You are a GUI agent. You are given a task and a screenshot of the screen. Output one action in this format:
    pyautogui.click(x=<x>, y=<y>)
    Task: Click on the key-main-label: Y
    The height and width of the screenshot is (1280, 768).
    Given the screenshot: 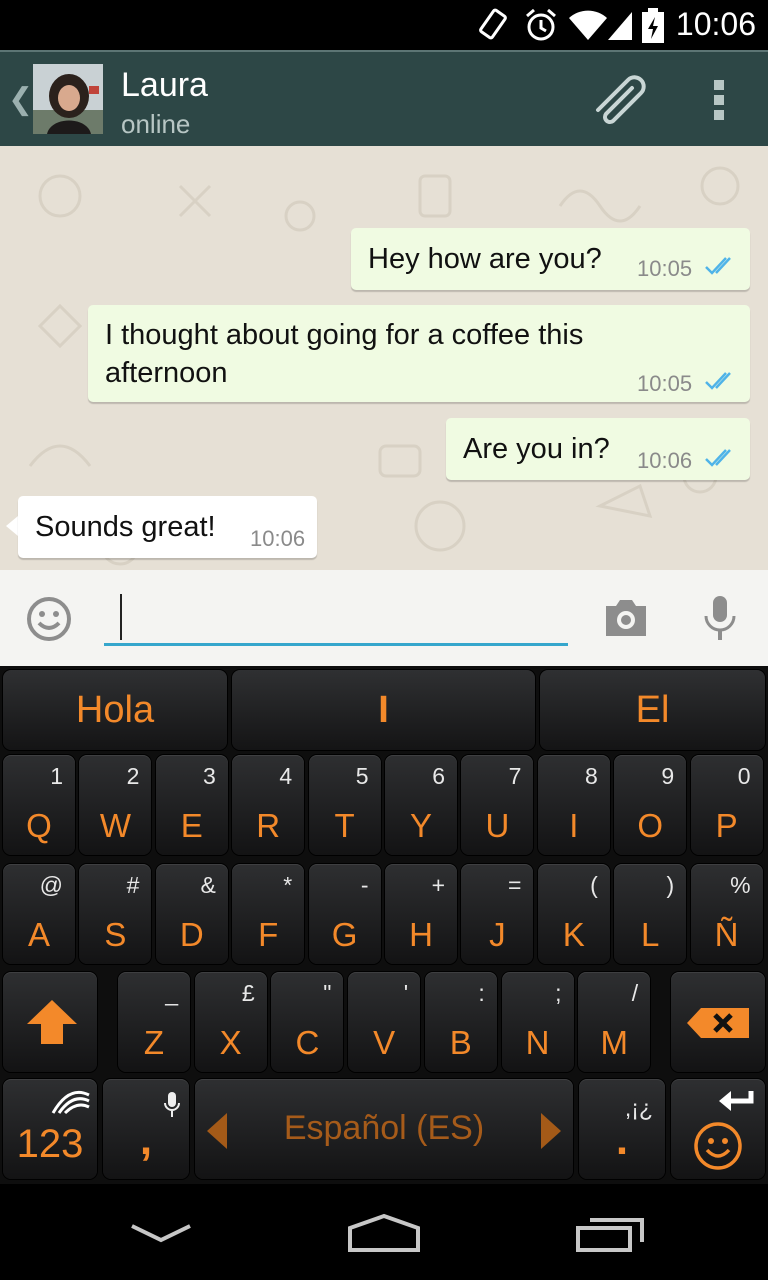 What is the action you would take?
    pyautogui.click(x=420, y=825)
    